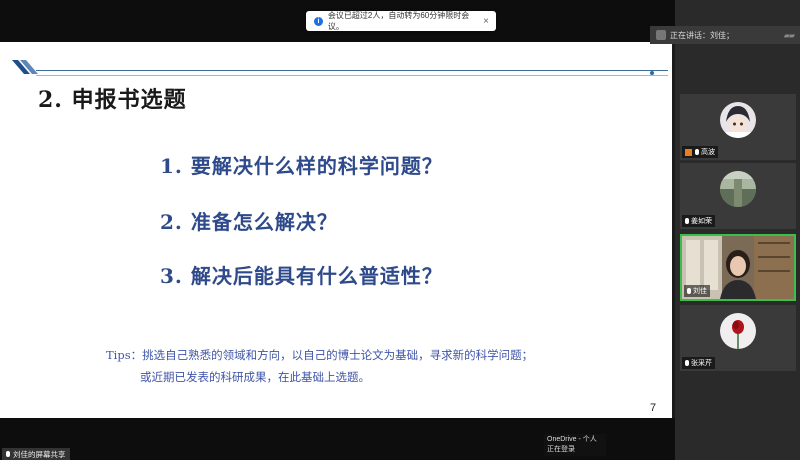 The height and width of the screenshot is (460, 800). I want to click on tips-line-2: 或近期已发表的科研成果，在此基础上选题。, so click(255, 377).